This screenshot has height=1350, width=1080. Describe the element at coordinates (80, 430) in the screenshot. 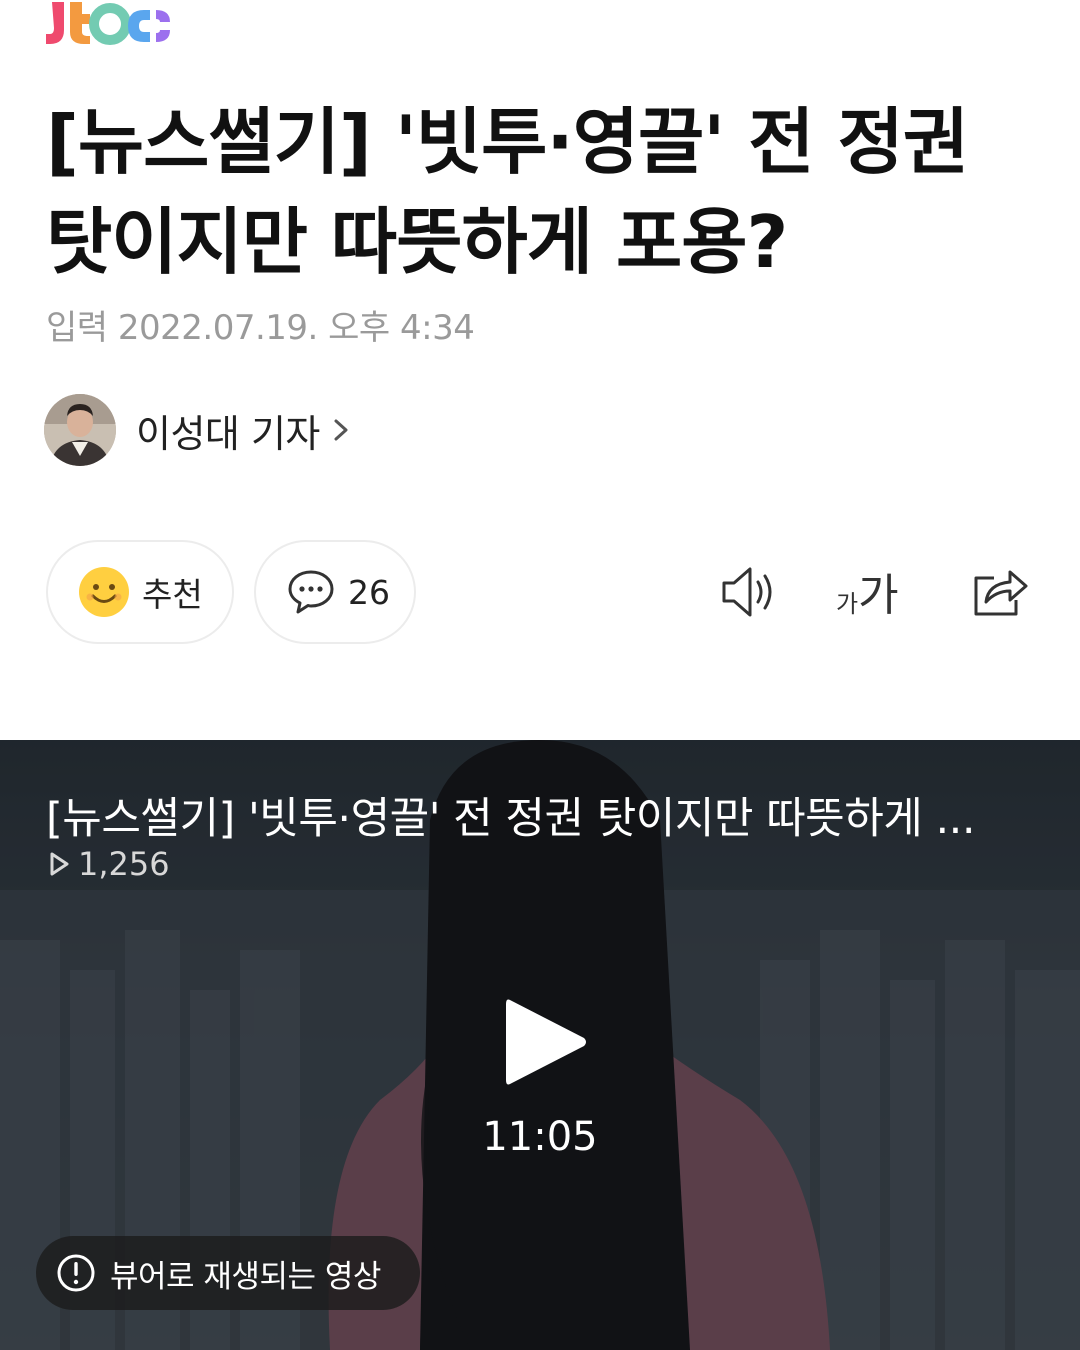

I see `reporter-avatar` at that location.